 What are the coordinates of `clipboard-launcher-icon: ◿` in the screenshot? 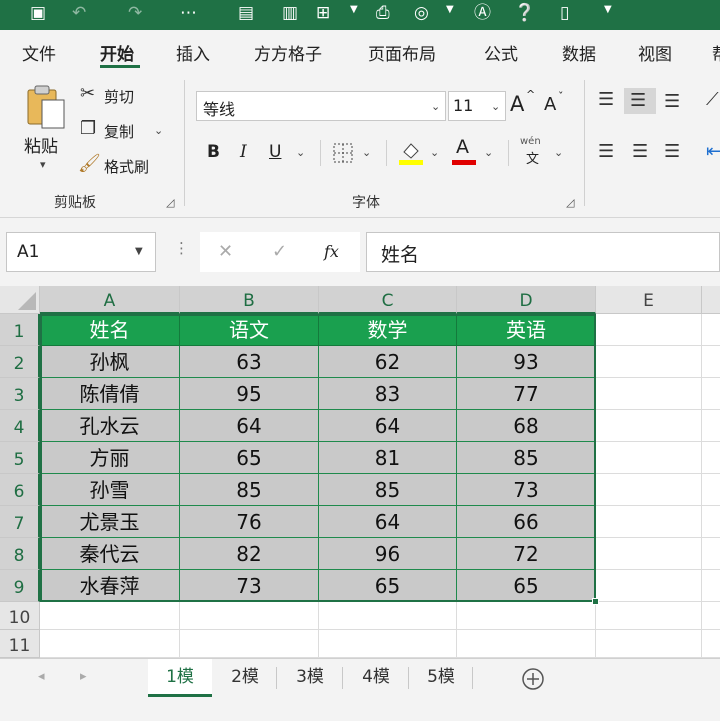 It's located at (170, 202).